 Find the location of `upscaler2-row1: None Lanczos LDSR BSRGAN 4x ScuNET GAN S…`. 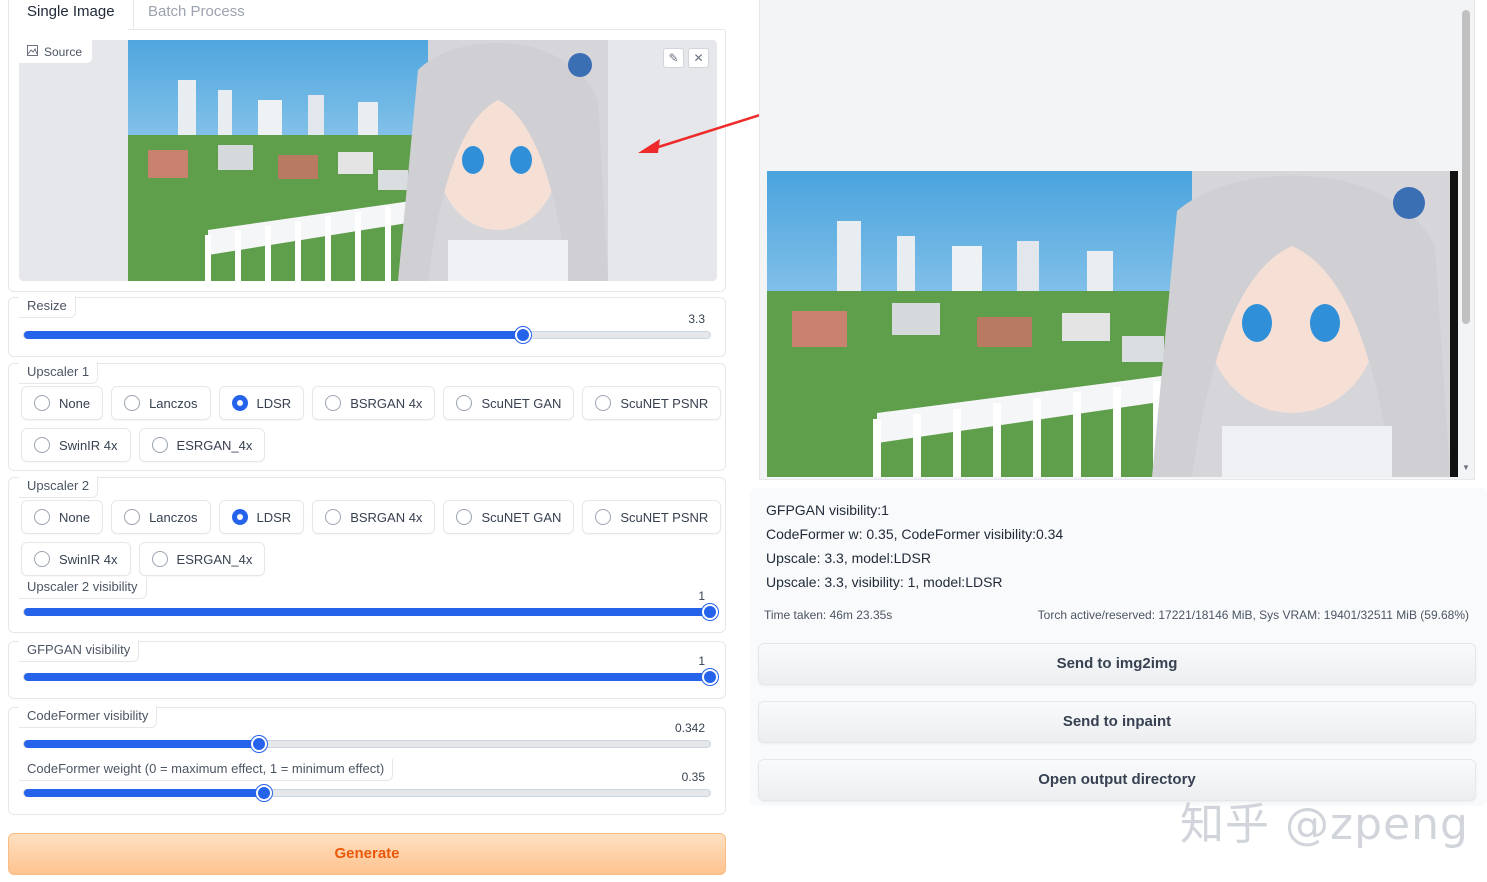

upscaler2-row1: None Lanczos LDSR BSRGAN 4x ScuNET GAN S… is located at coordinates (371, 517).